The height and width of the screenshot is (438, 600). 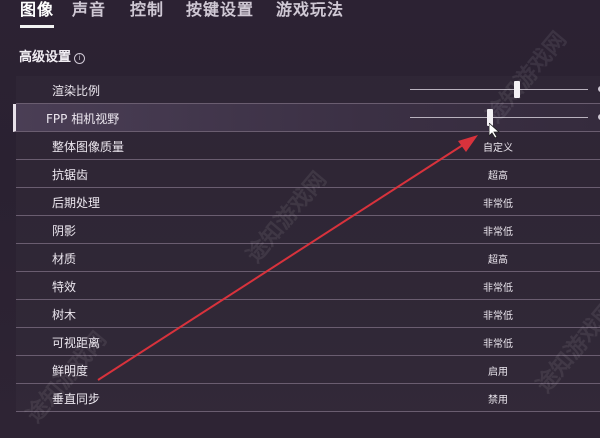 I want to click on mouse-cursor-icon, so click(x=495, y=131).